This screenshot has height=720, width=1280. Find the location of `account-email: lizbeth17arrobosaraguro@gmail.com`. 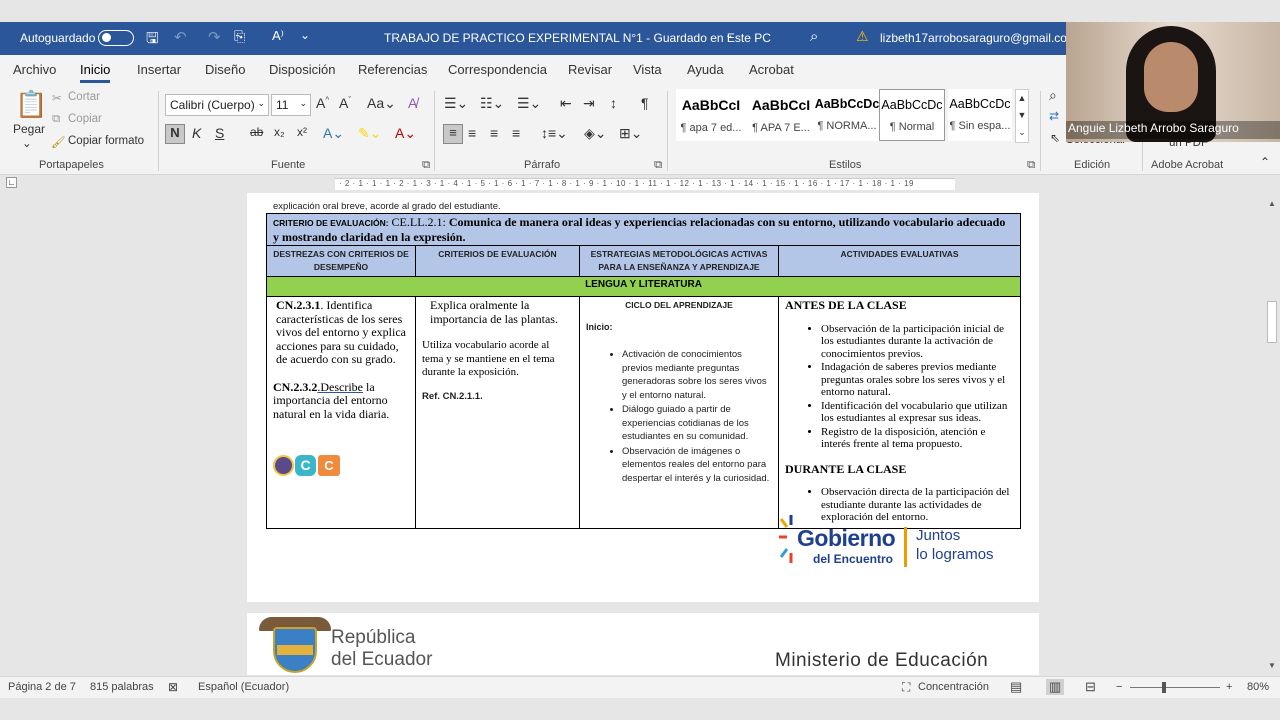

account-email: lizbeth17arrobosaraguro@gmail.com is located at coordinates (978, 38).